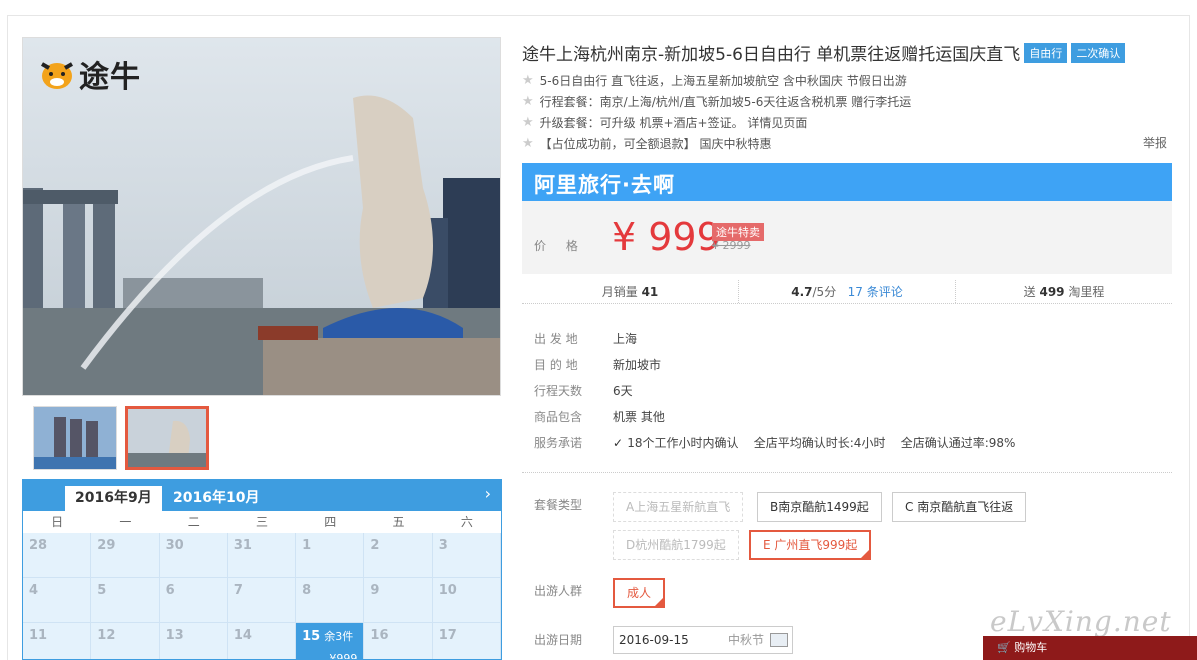 This screenshot has height=660, width=1197. What do you see at coordinates (1052, 292) in the screenshot?
I see `points-value: 499` at bounding box center [1052, 292].